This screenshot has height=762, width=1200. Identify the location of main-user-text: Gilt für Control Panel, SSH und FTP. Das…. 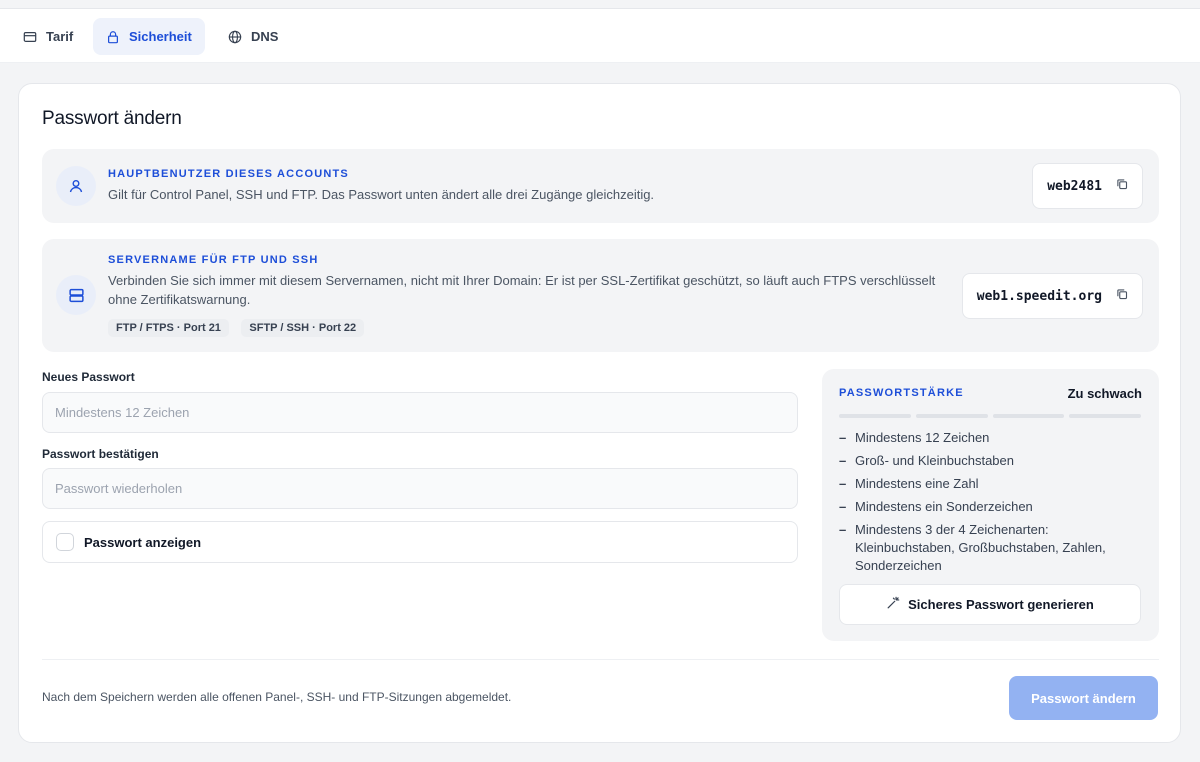
(381, 194).